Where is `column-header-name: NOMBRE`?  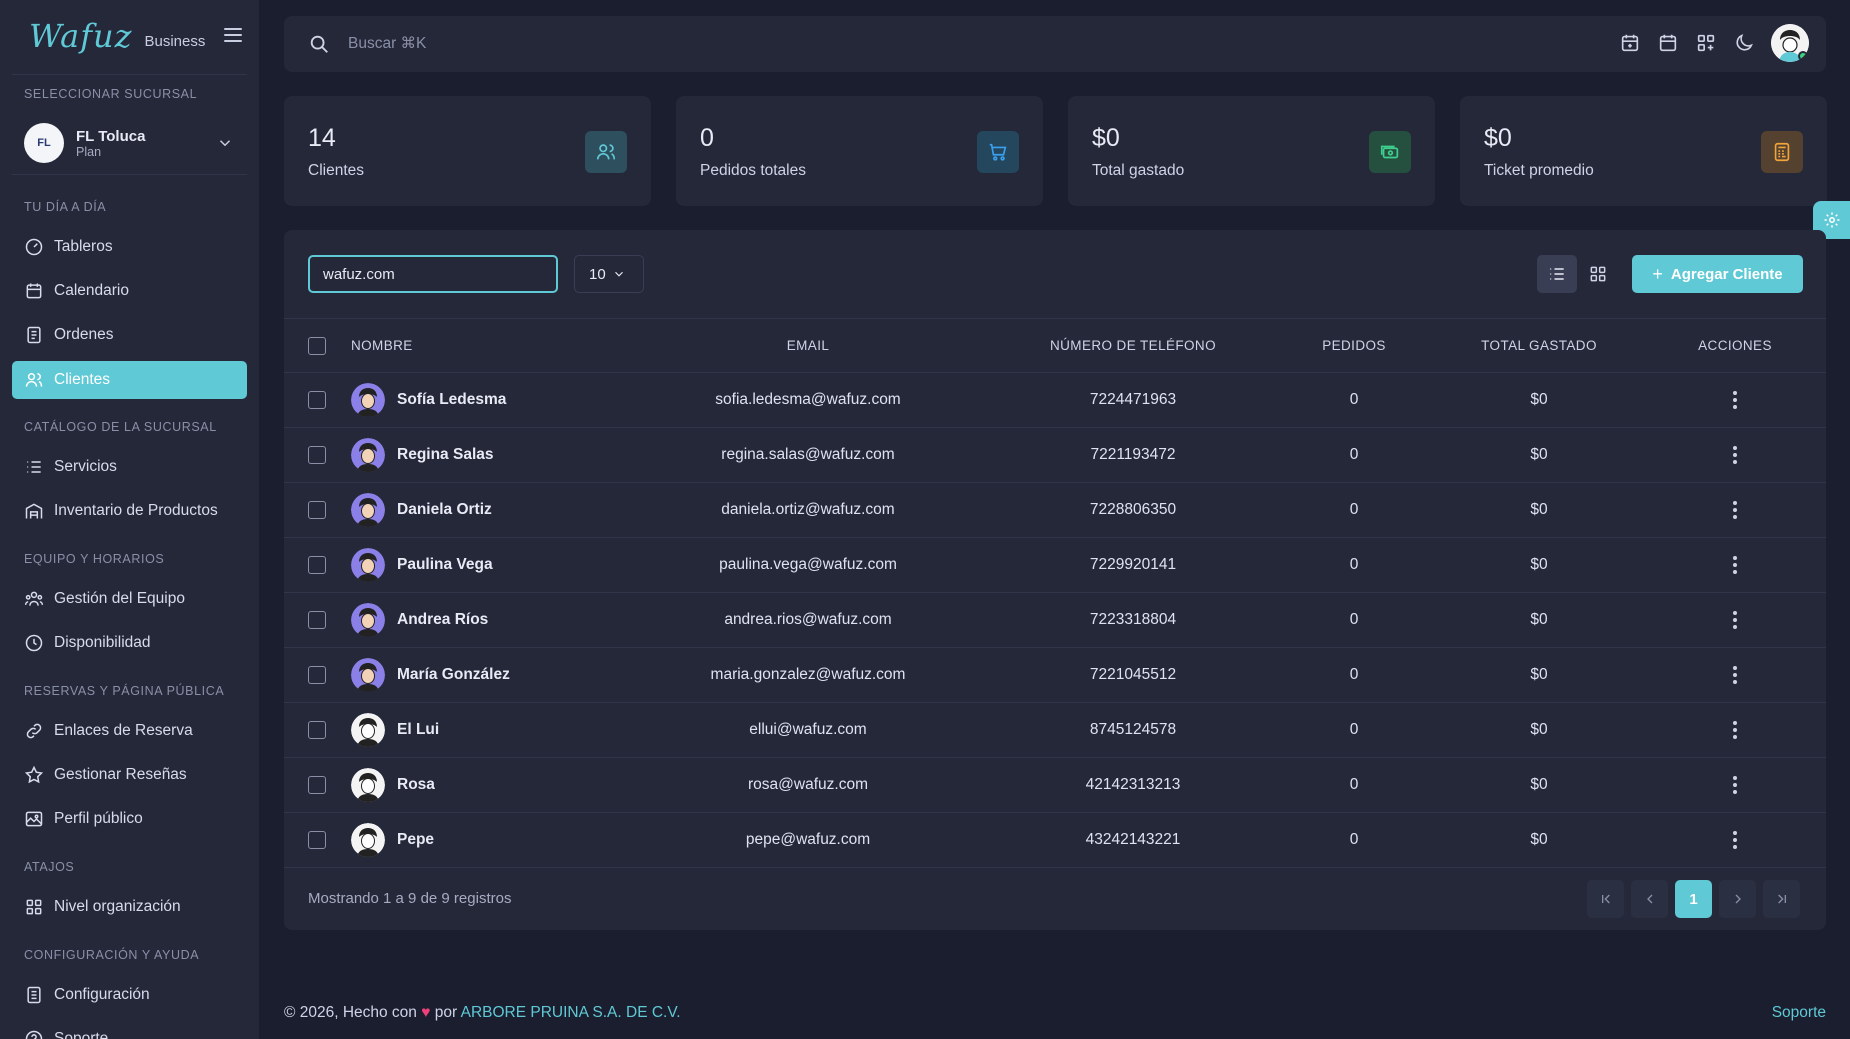 column-header-name: NOMBRE is located at coordinates (382, 345).